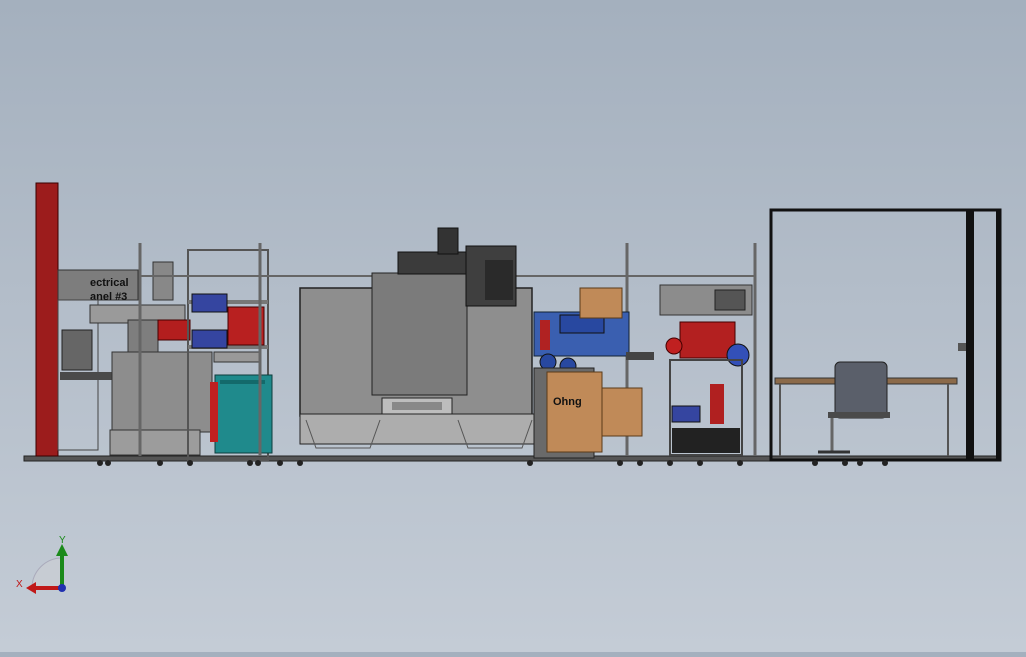 The image size is (1026, 657). Describe the element at coordinates (854, 407) in the screenshot. I see `office-chair` at that location.